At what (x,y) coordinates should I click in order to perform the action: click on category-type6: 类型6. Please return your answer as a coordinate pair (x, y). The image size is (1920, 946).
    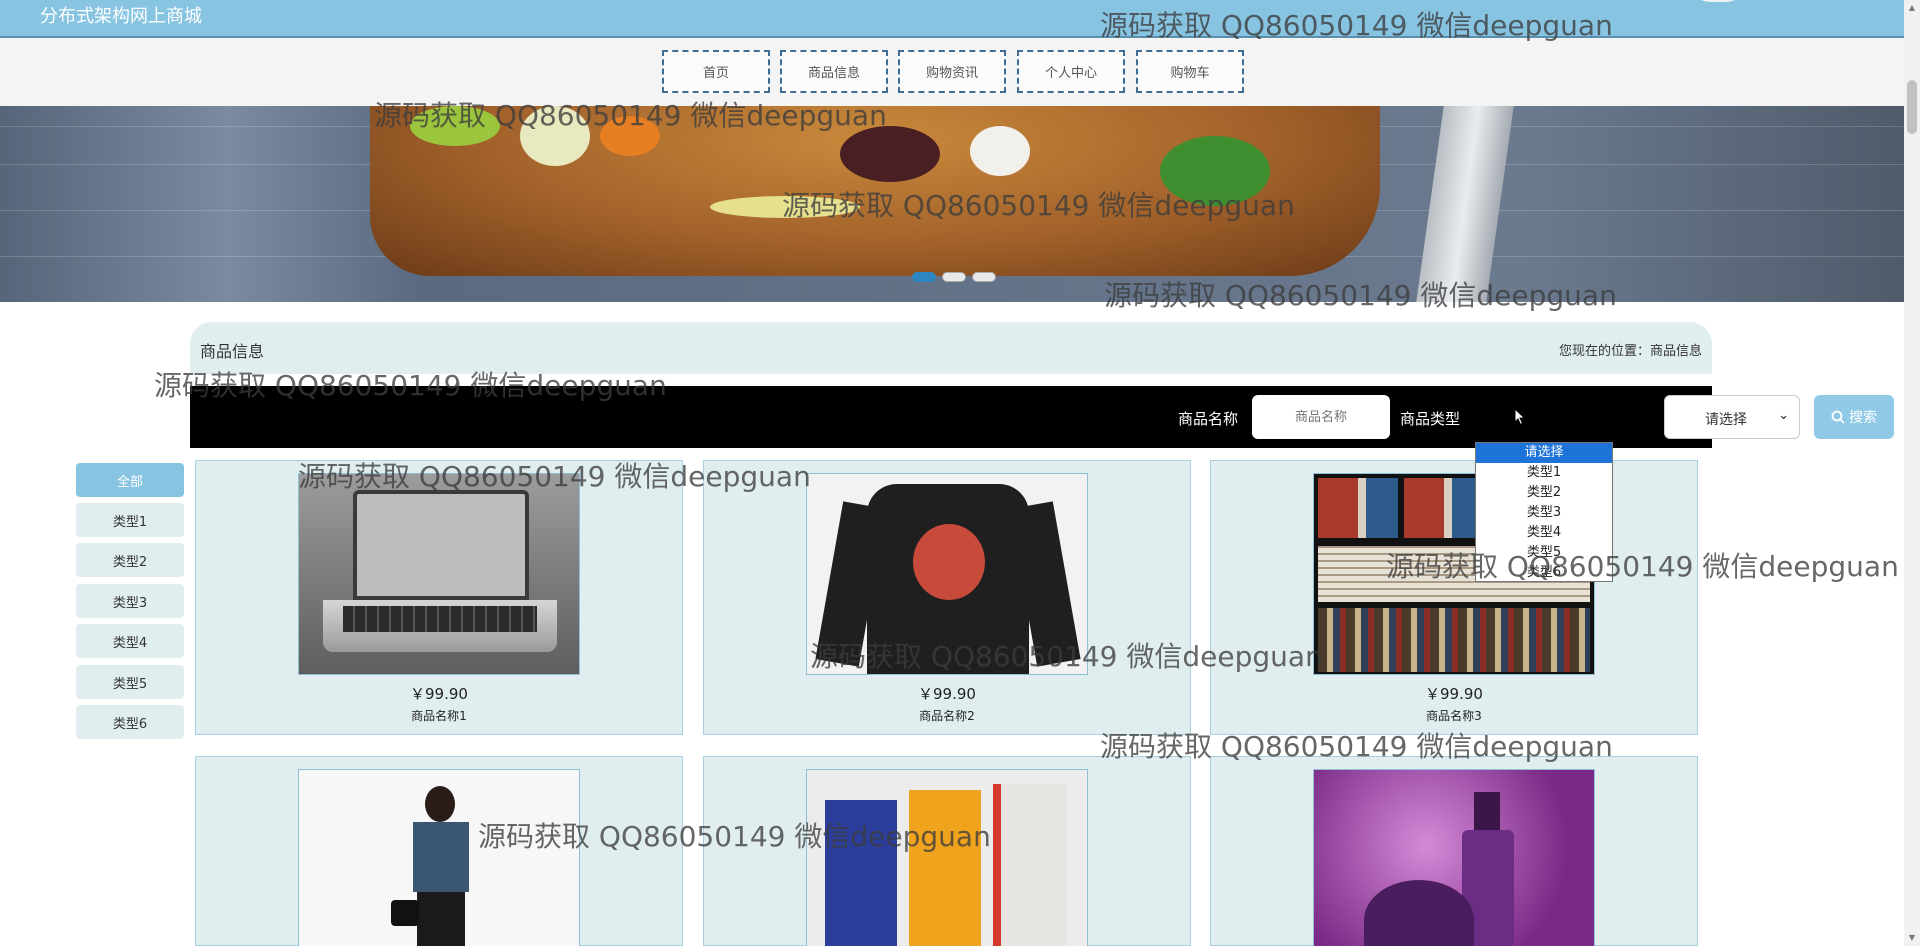
    Looking at the image, I should click on (130, 722).